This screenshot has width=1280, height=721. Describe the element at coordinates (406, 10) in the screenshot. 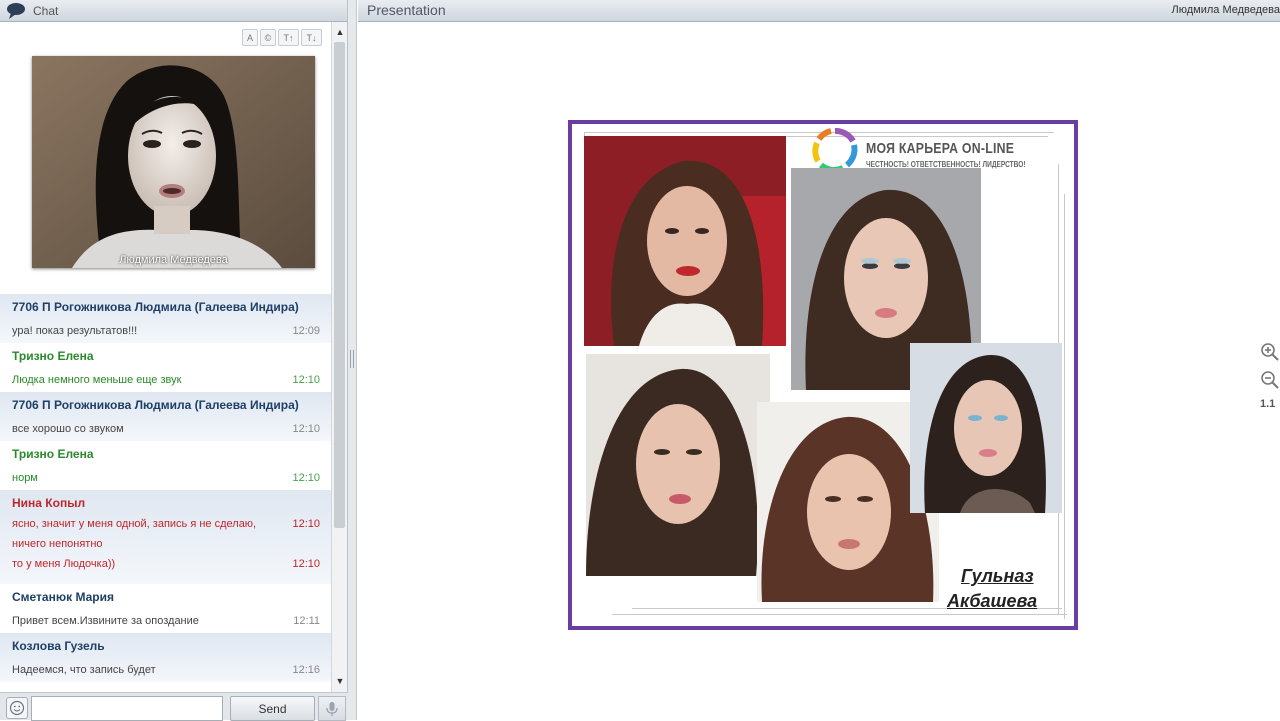

I see `presentation-title: Presentation` at that location.